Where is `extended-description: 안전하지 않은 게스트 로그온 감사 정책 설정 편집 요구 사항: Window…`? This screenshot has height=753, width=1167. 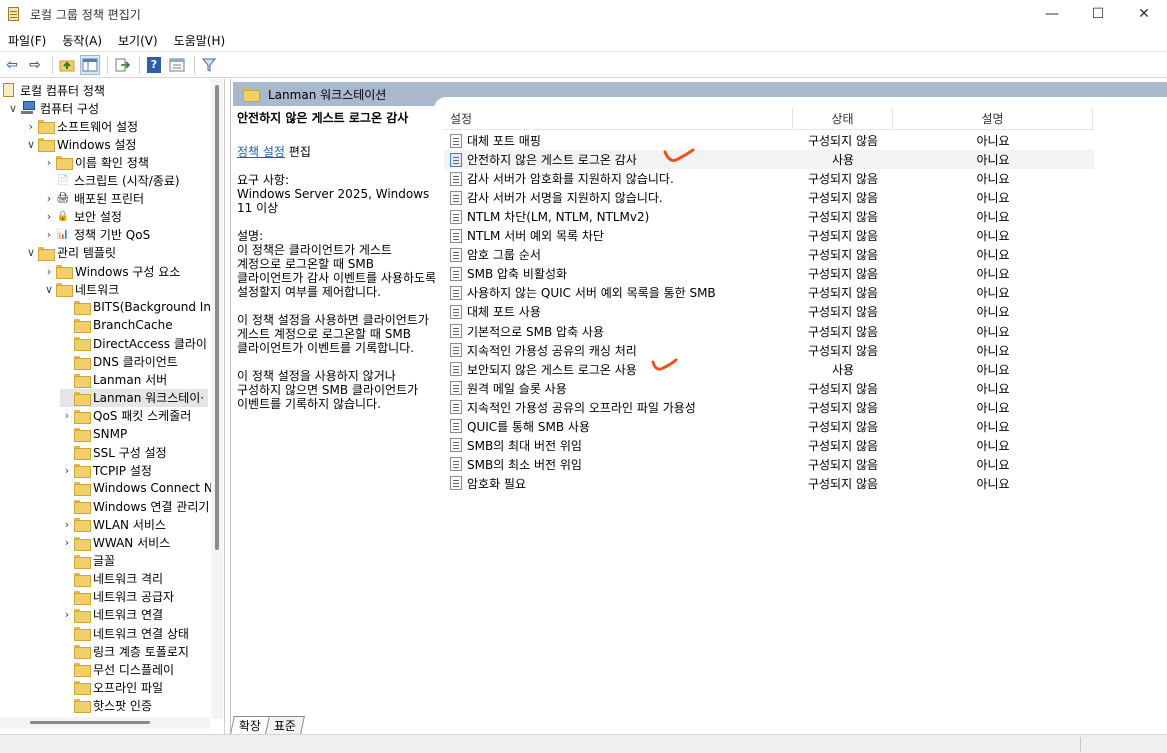 extended-description: 안전하지 않은 게스트 로그온 감사 정책 설정 편집 요구 사항: Window… is located at coordinates (337, 268).